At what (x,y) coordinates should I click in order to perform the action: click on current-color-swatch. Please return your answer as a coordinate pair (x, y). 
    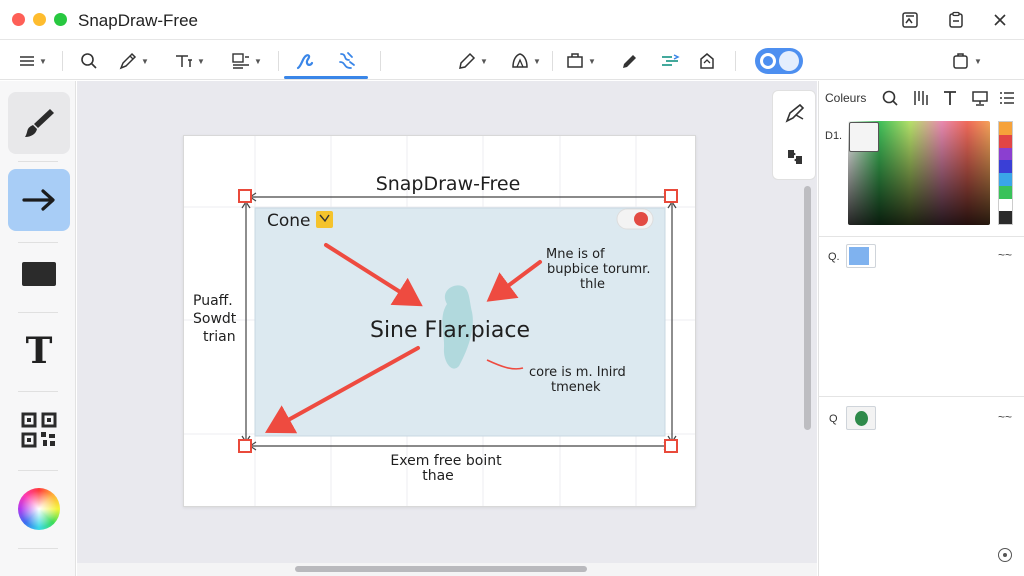
    Looking at the image, I should click on (864, 137).